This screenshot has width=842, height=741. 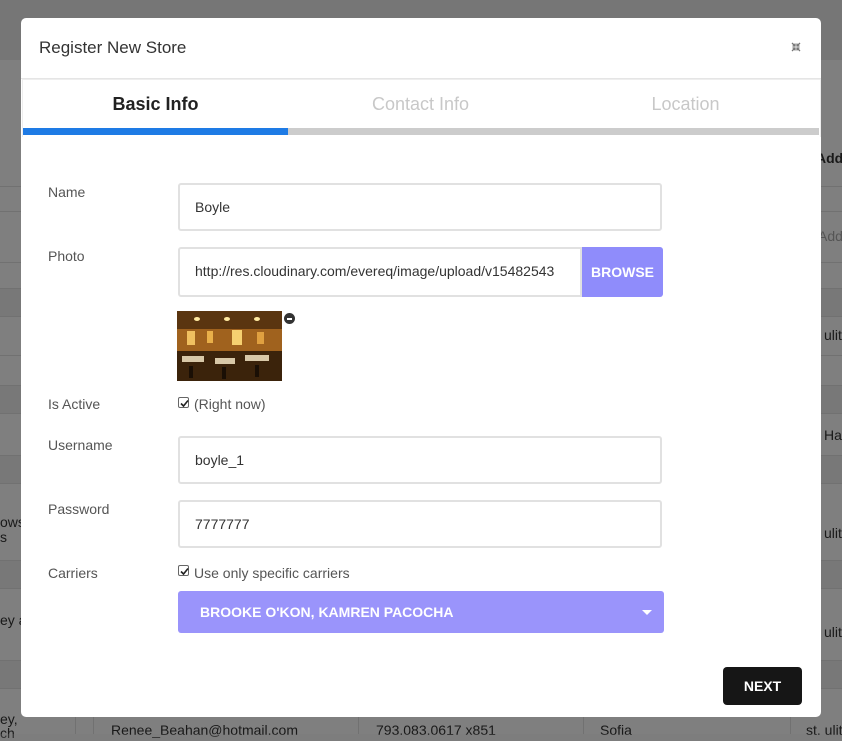 I want to click on photo-thumbnail, so click(x=229, y=346).